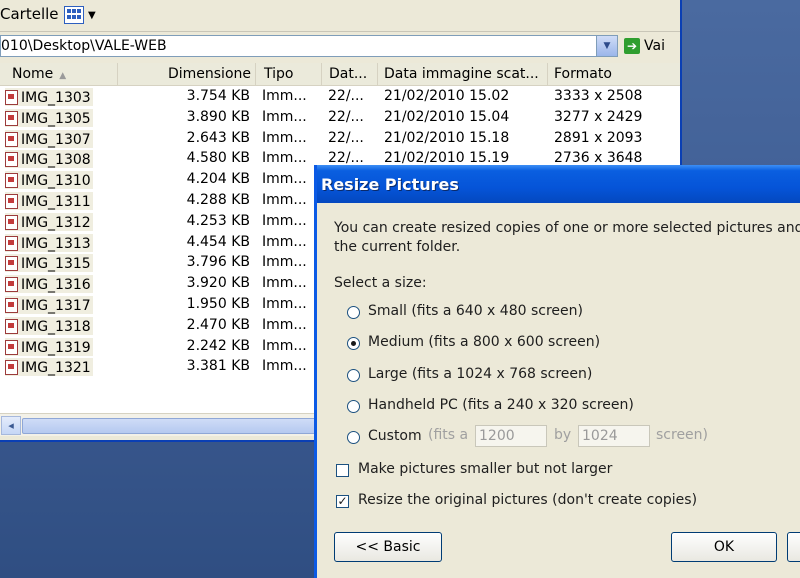  Describe the element at coordinates (614, 436) in the screenshot. I see `custom-height-input: 1024` at that location.